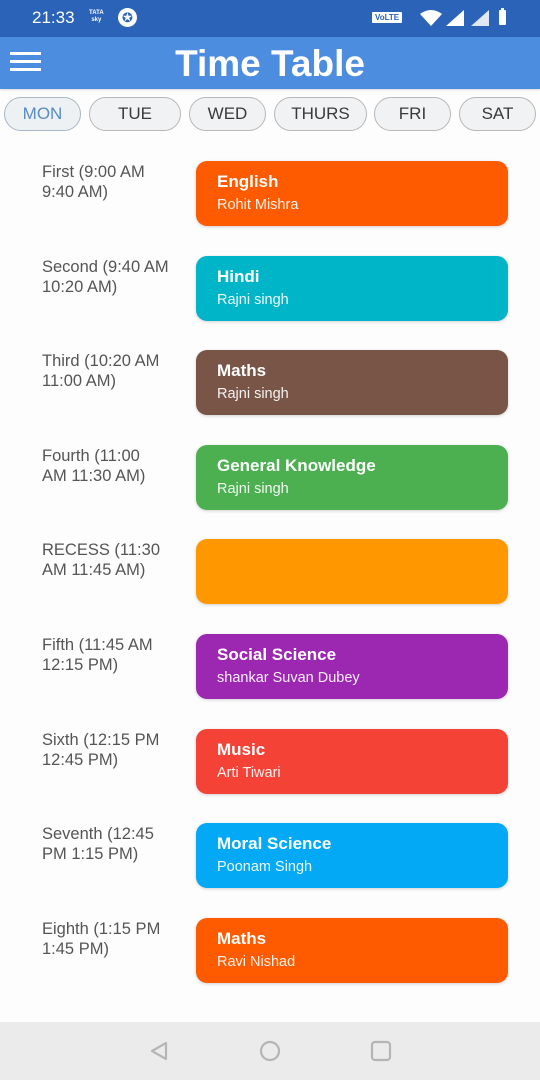 The width and height of the screenshot is (540, 1080). I want to click on subject-card: Hindi Rajni singh, so click(352, 288).